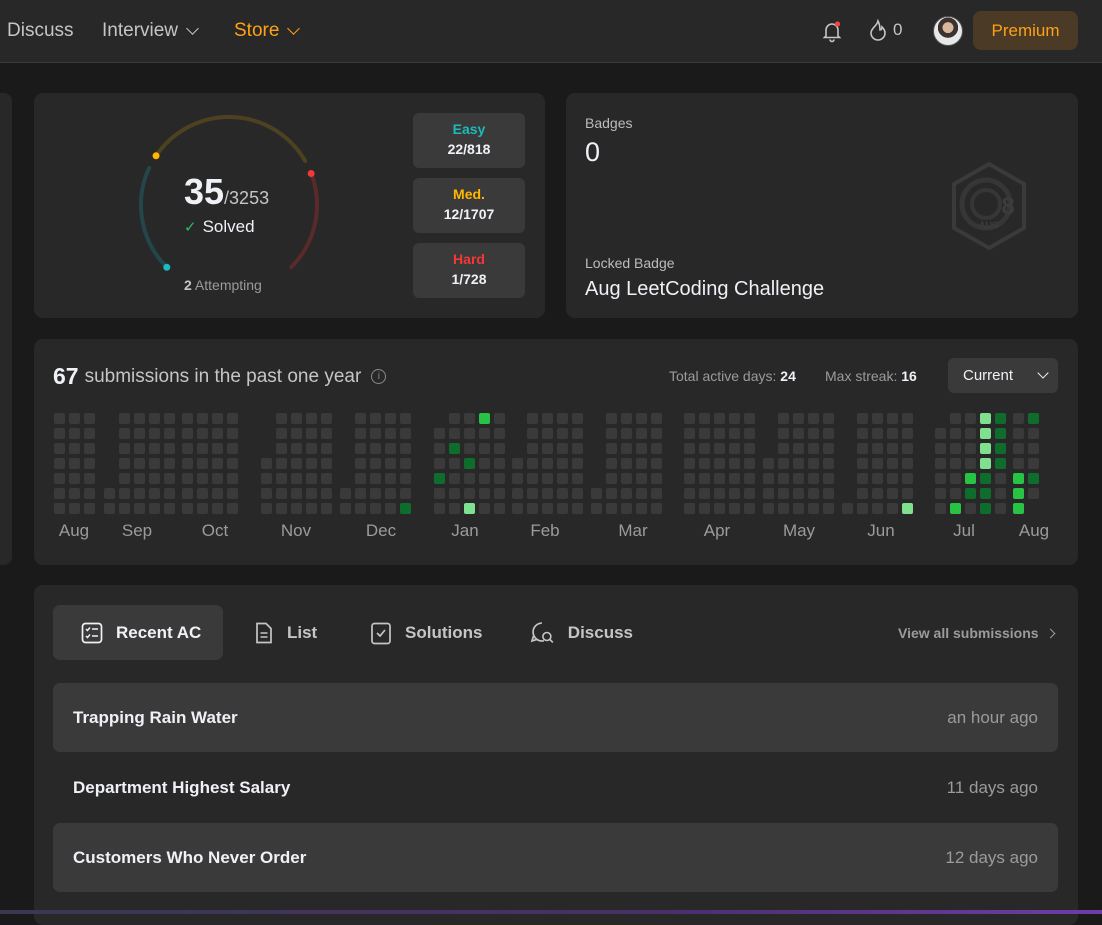  What do you see at coordinates (40, 31) in the screenshot?
I see `nav-discuss: Discuss` at bounding box center [40, 31].